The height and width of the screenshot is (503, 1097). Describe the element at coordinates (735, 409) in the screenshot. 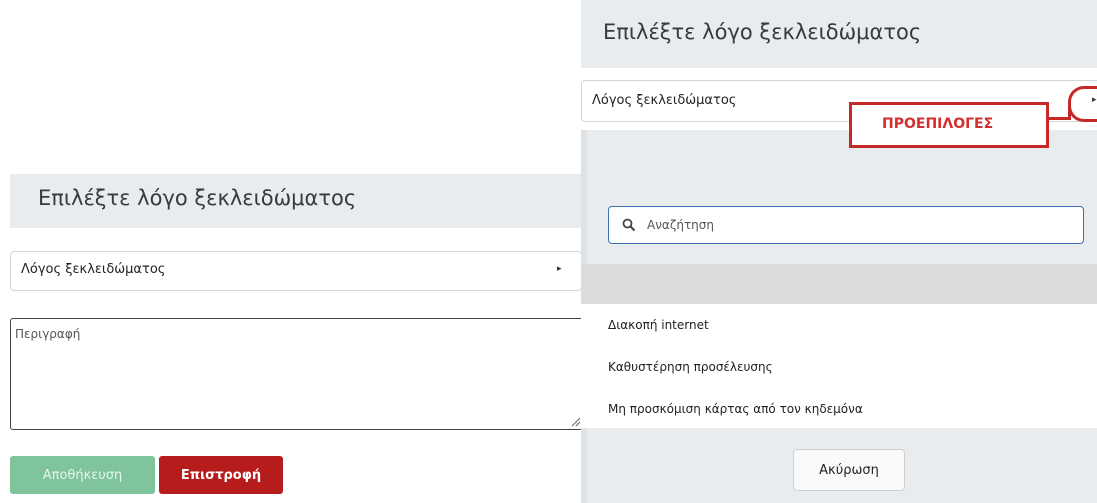

I see `option-no-guardian-card: Μη προσκόμιση κάρτας από τον κηδεμόνα` at that location.